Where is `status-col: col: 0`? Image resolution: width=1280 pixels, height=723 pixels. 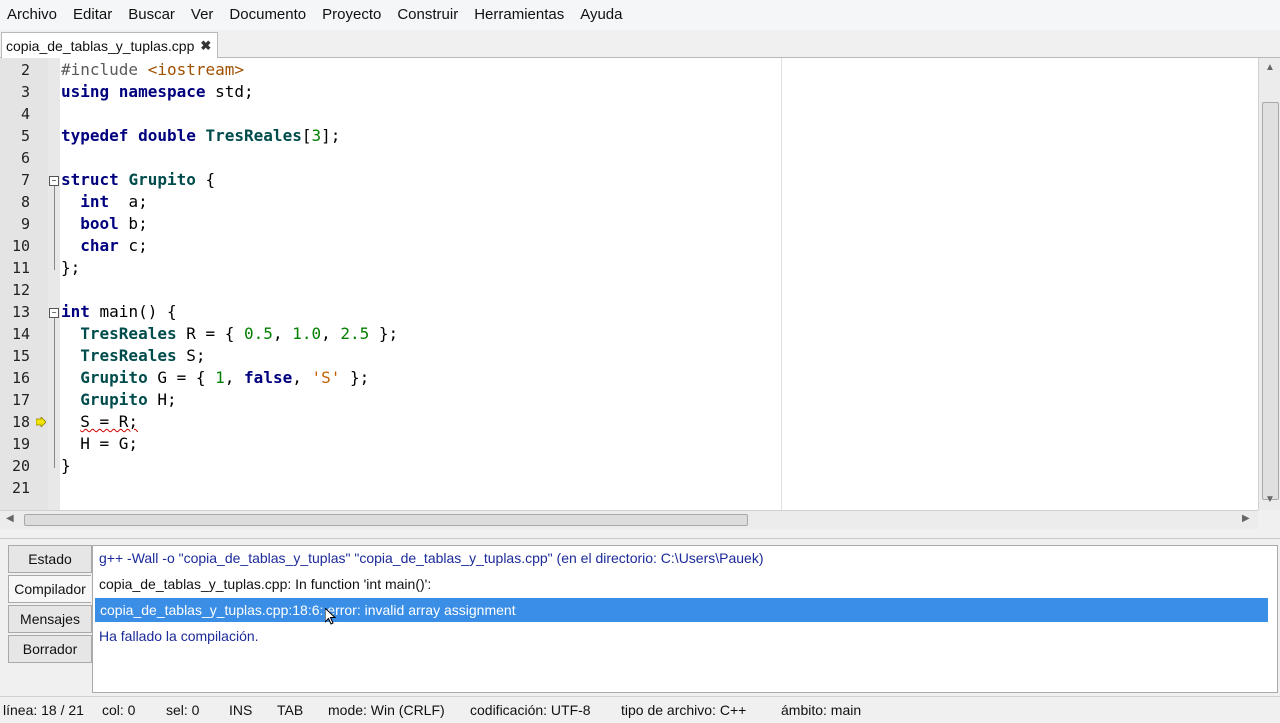
status-col: col: 0 is located at coordinates (119, 710).